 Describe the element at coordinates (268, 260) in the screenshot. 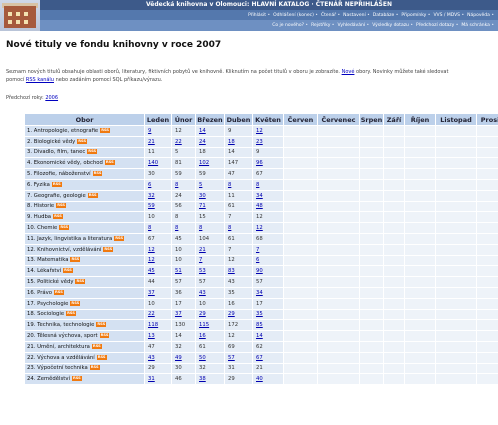

I see `month-count: 6` at that location.